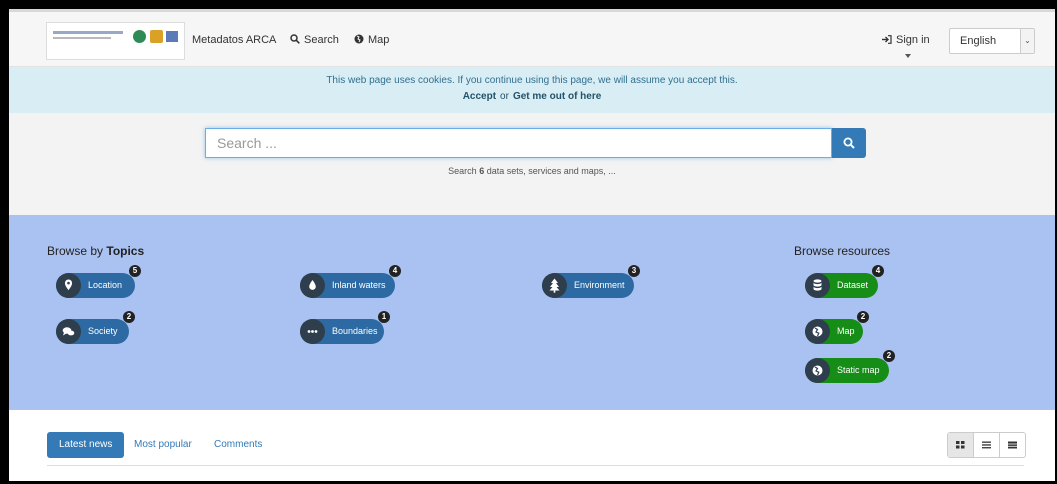 Image resolution: width=1057 pixels, height=484 pixels. I want to click on topic-inland-waters-count: 4, so click(395, 271).